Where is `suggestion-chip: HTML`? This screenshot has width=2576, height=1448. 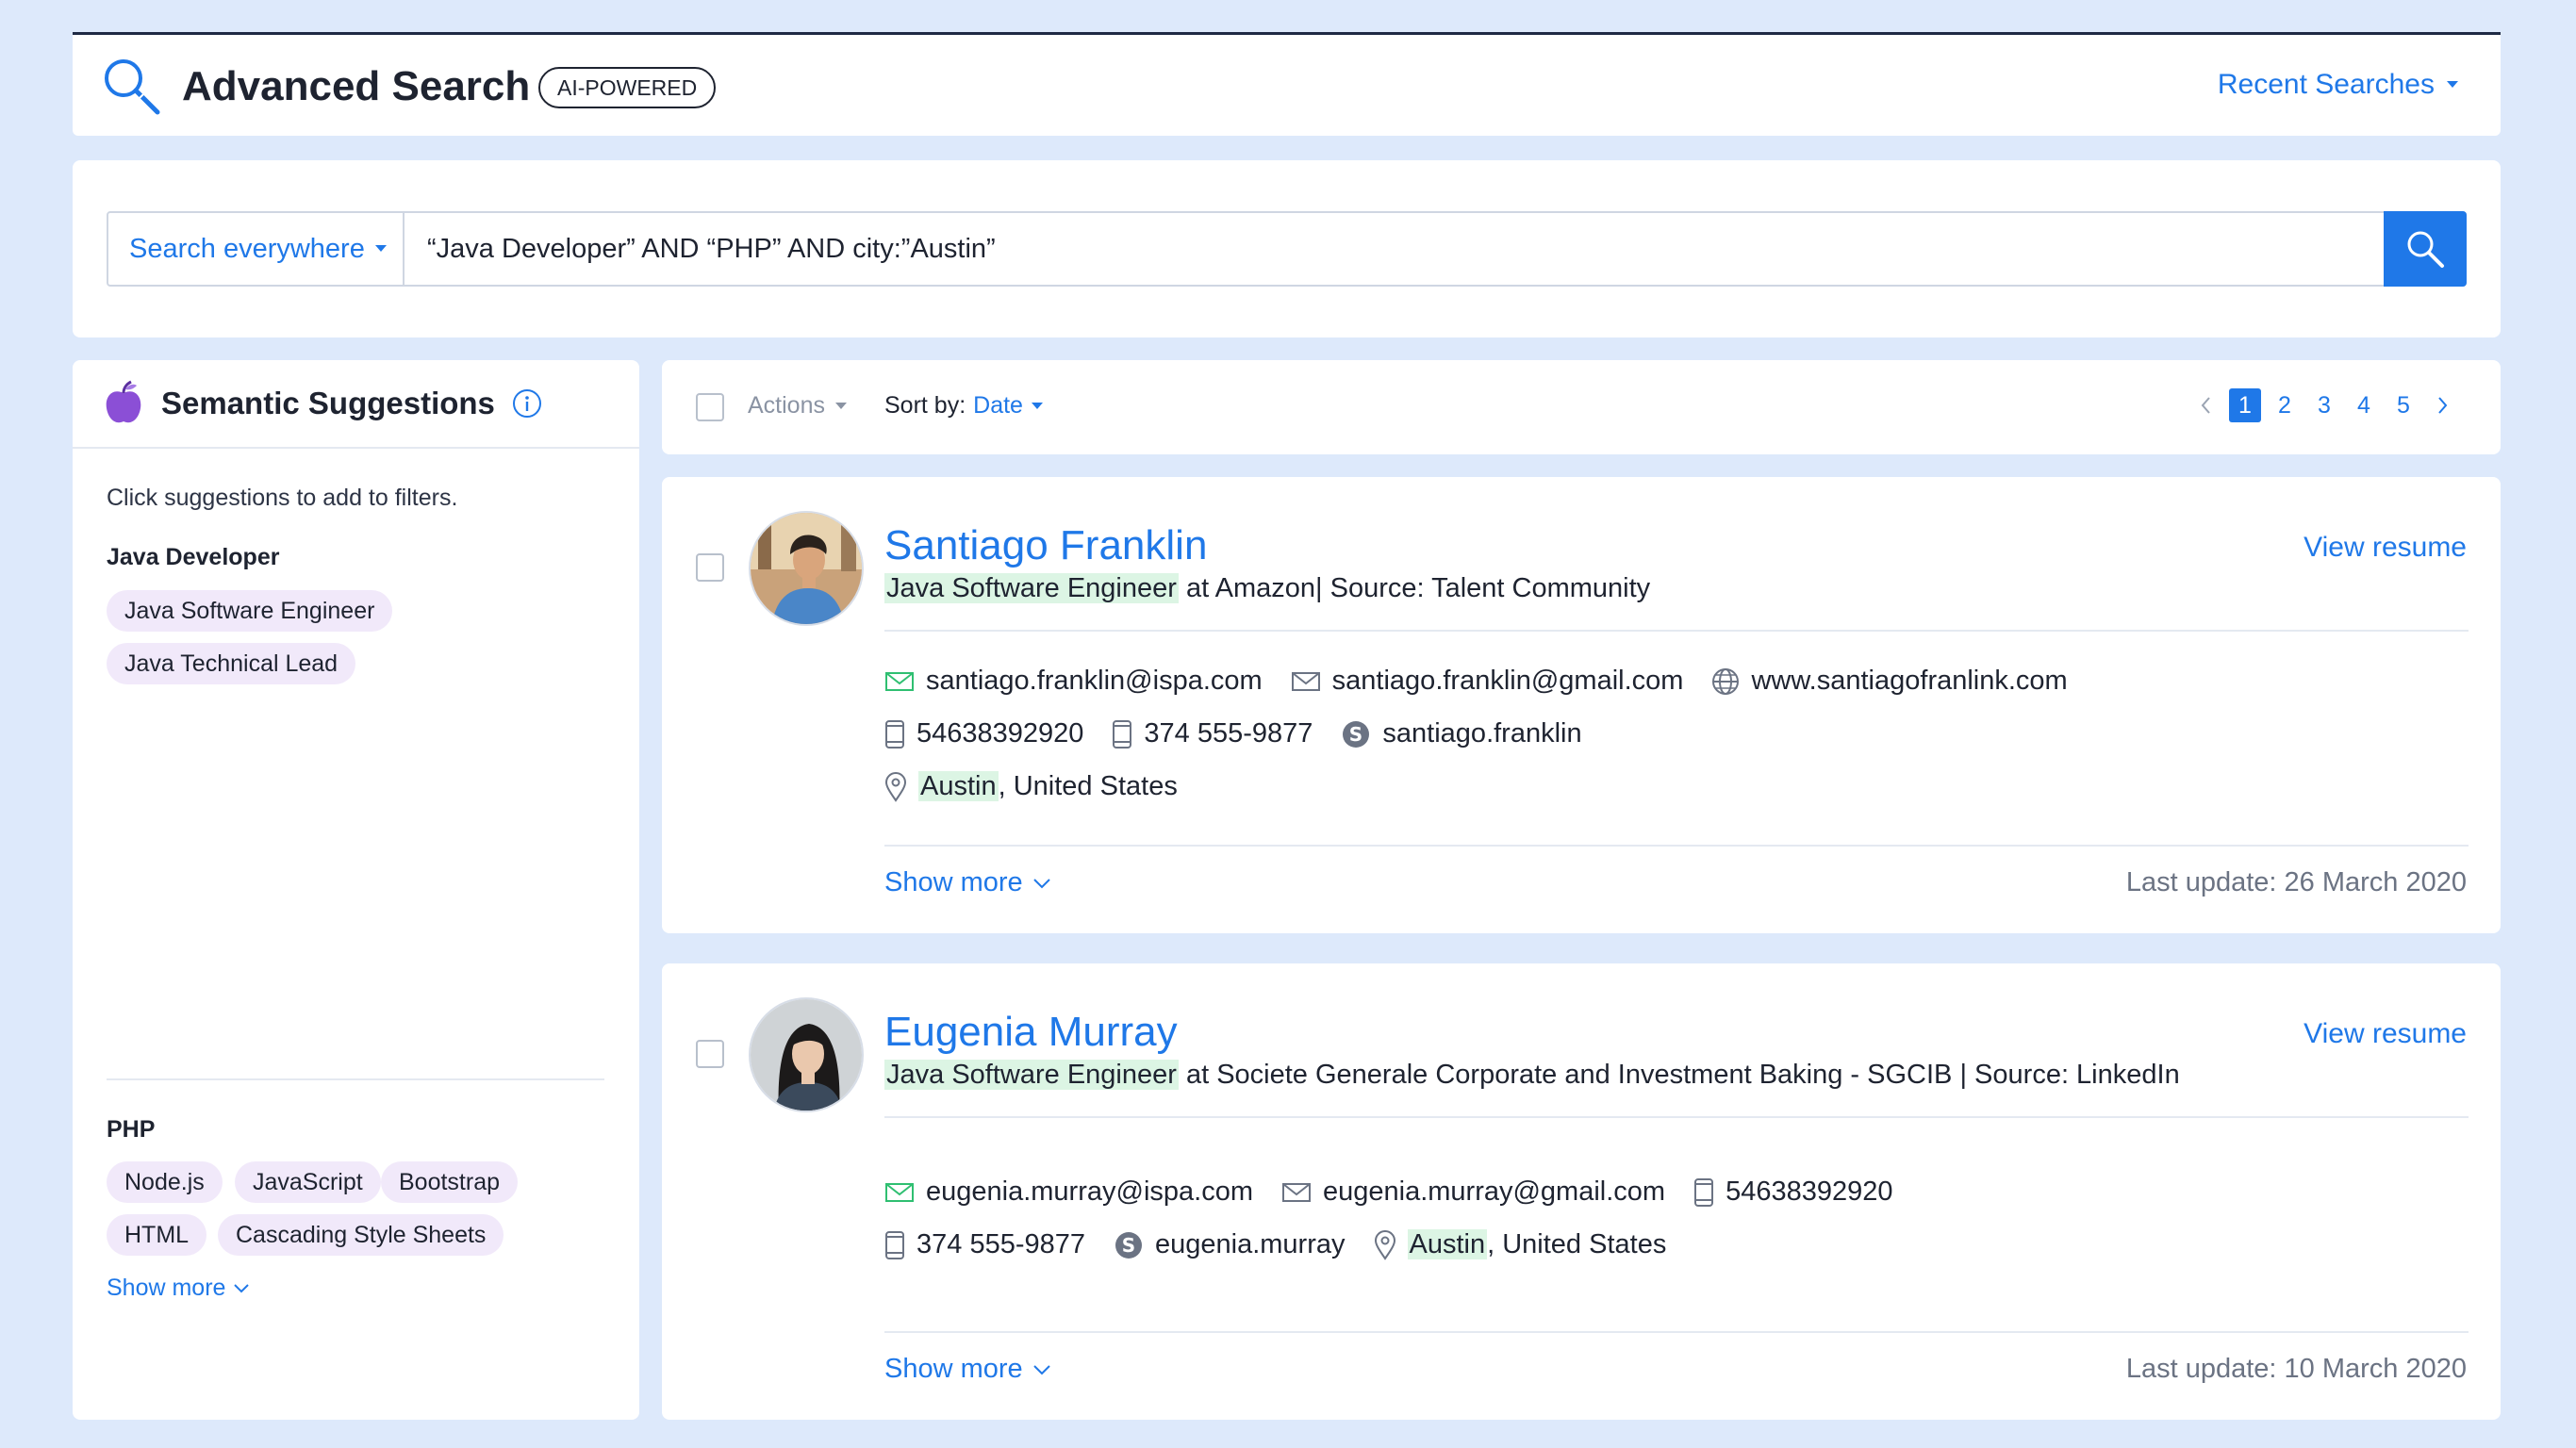
suggestion-chip: HTML is located at coordinates (157, 1235).